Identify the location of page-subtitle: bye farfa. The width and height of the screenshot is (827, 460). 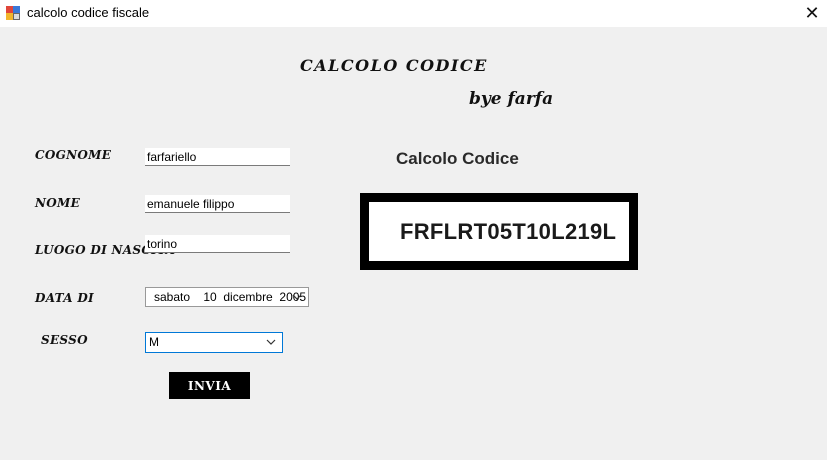
(511, 99).